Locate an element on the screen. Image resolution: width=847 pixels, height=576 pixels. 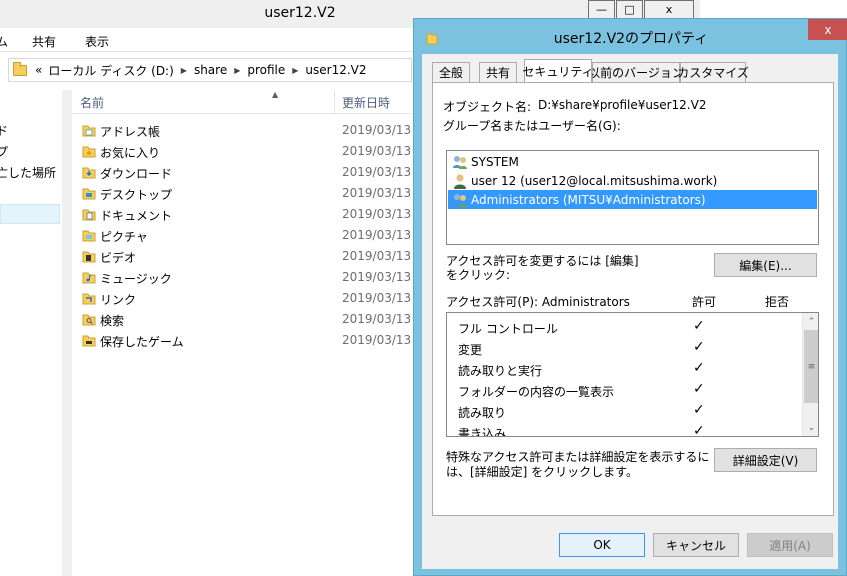
file-row-documents: ドキュメント 2019/03/13 1 is located at coordinates (247, 214).